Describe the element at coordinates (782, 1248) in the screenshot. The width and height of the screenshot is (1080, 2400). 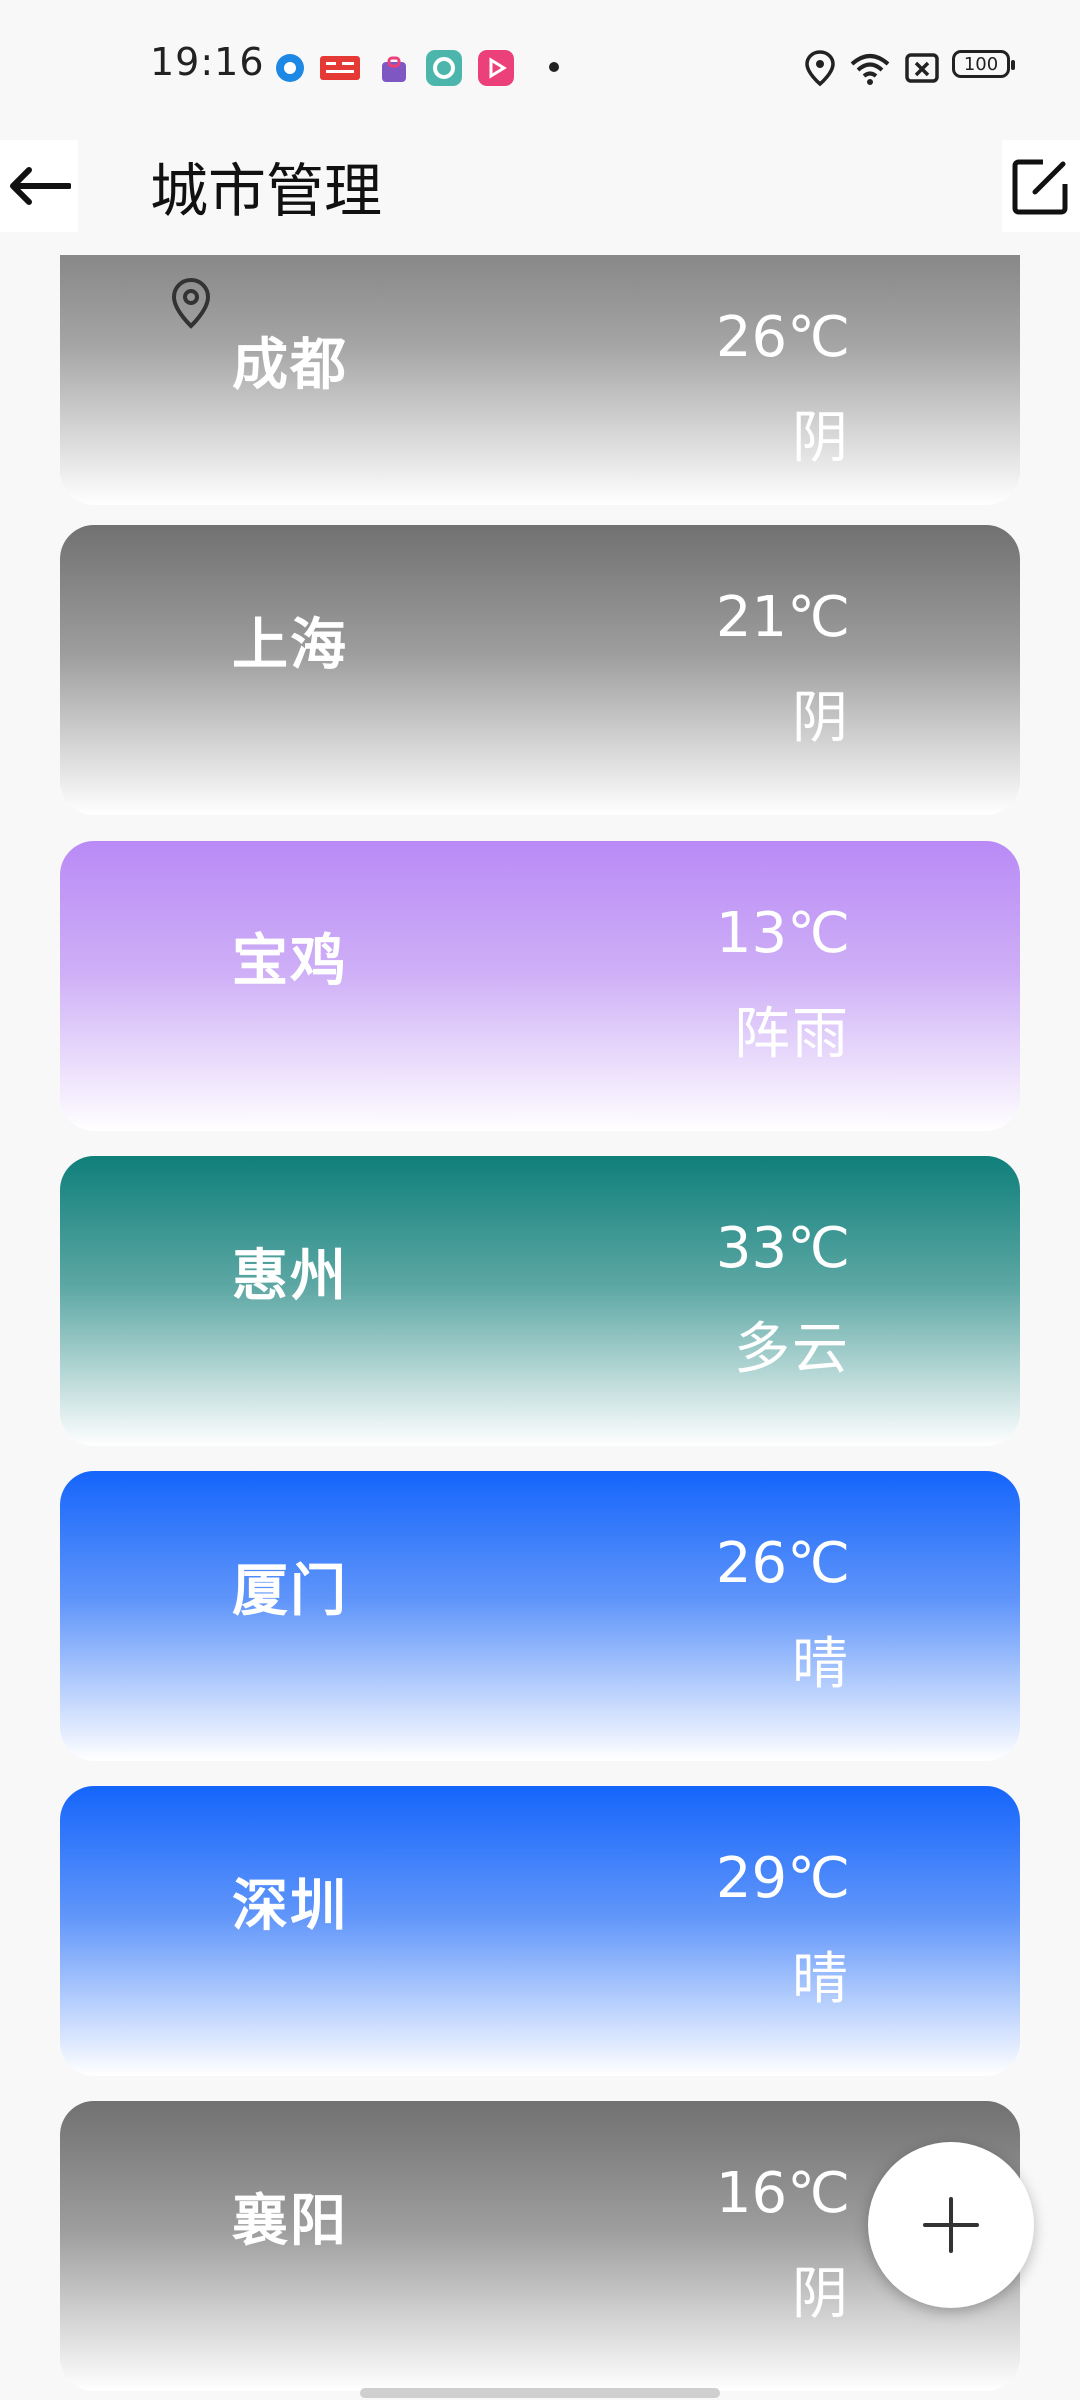
I see `city-temperature: 33℃` at that location.